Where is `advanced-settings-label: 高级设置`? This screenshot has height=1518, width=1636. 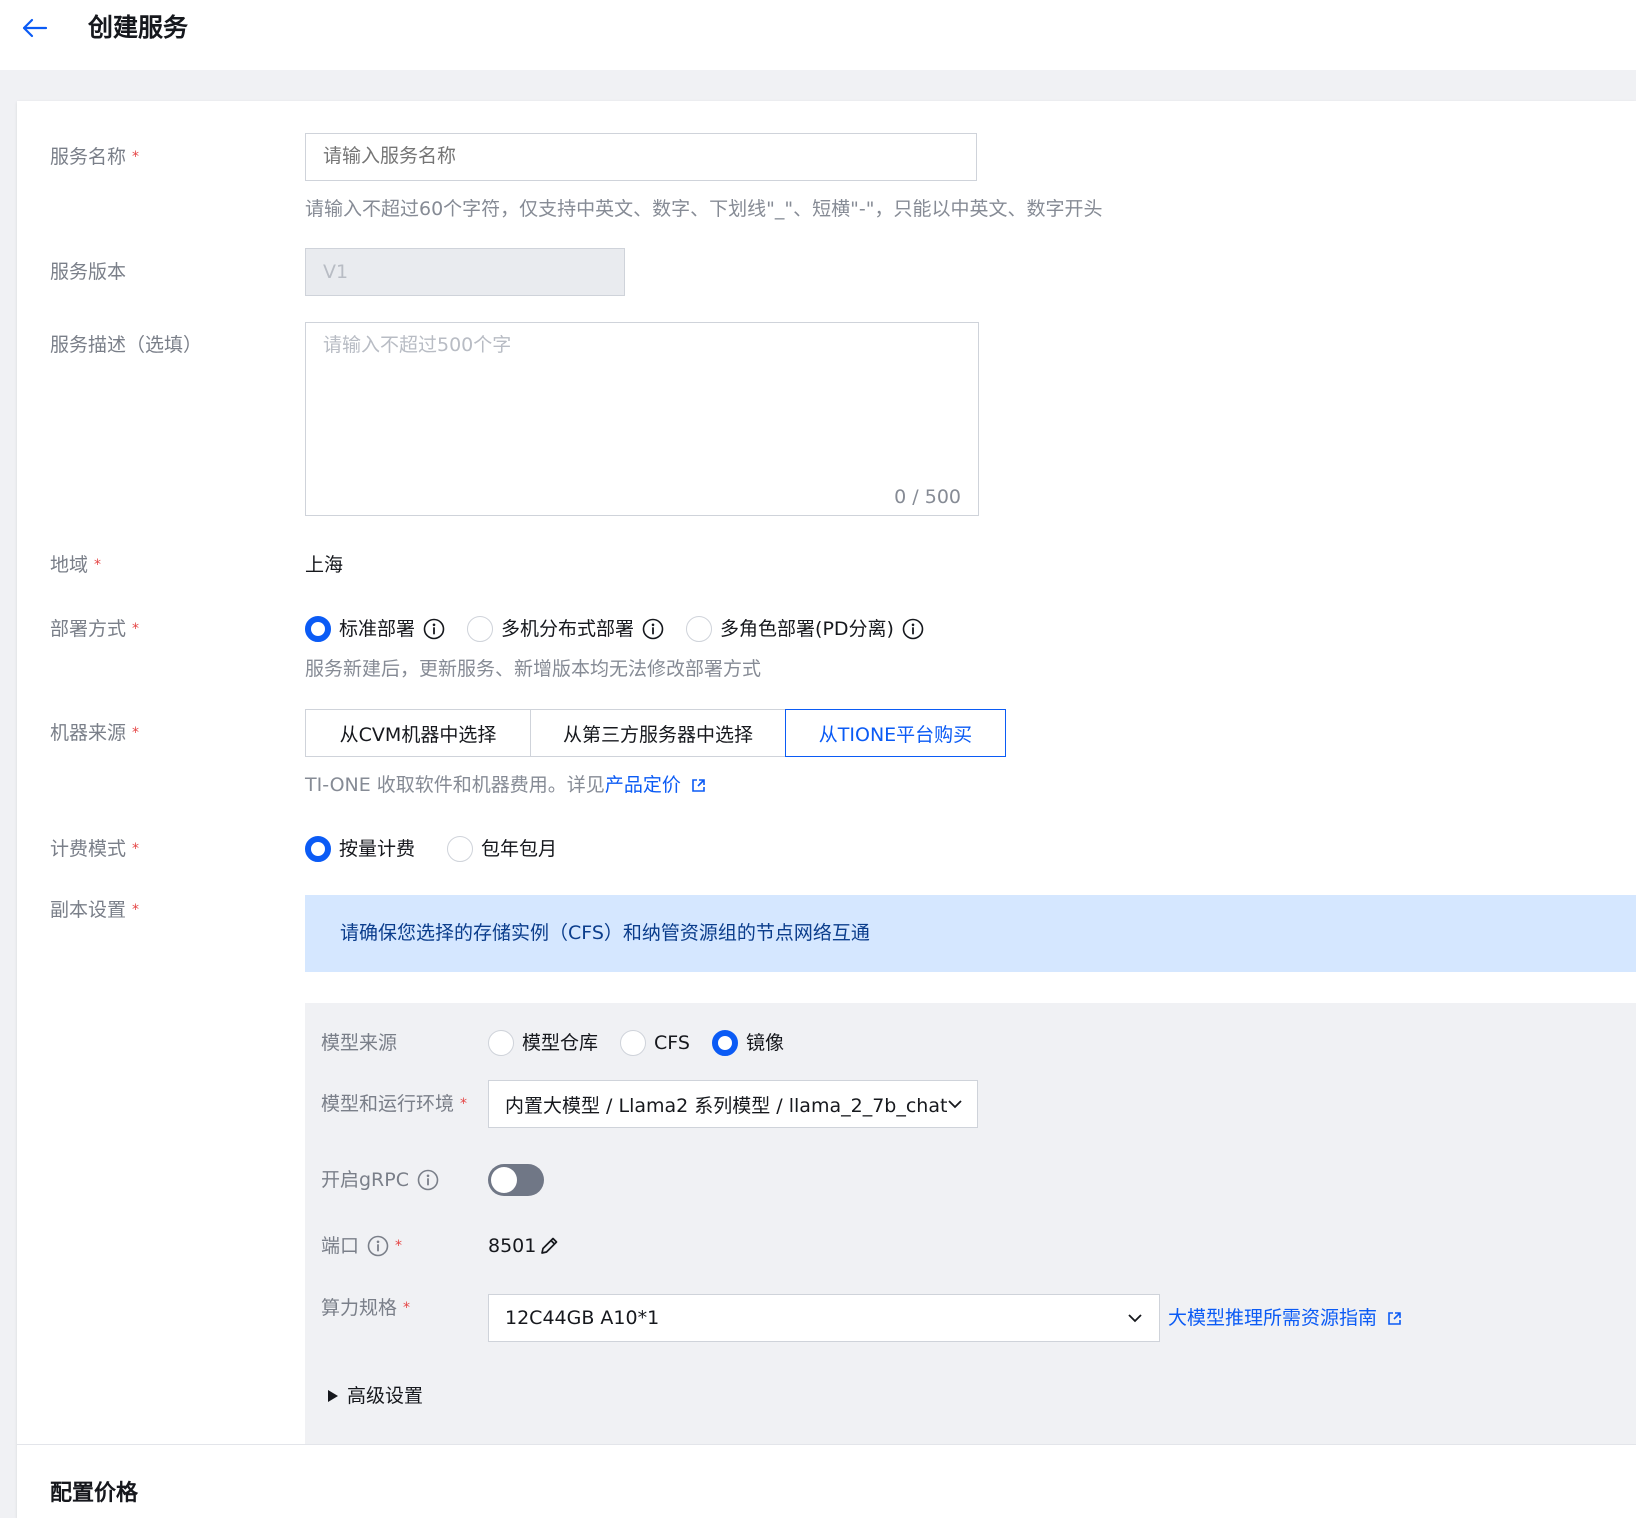 advanced-settings-label: 高级设置 is located at coordinates (385, 1396).